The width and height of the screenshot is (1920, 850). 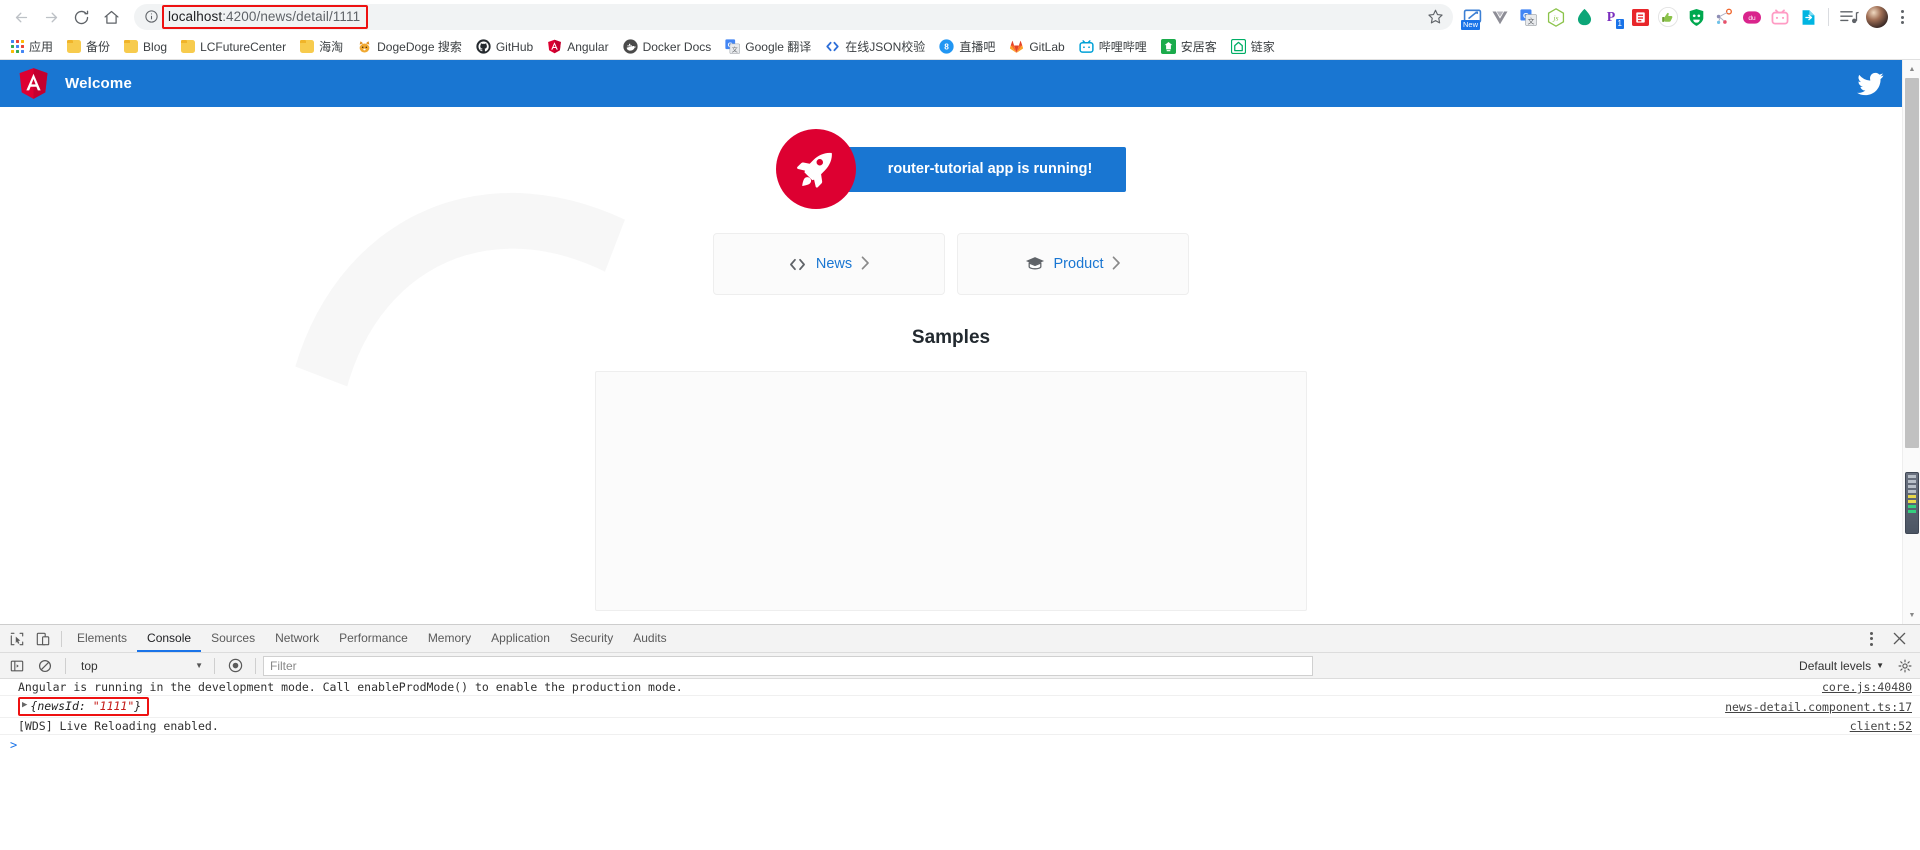 I want to click on app-toolbar: Welcome, so click(x=951, y=83).